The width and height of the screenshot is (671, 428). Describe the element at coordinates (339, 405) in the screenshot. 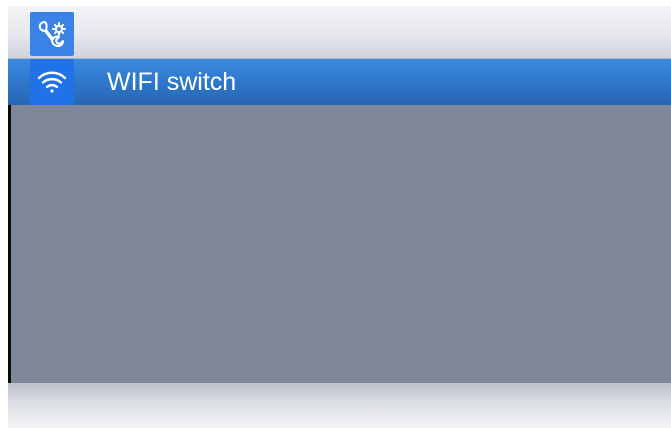

I see `footer-bar` at that location.